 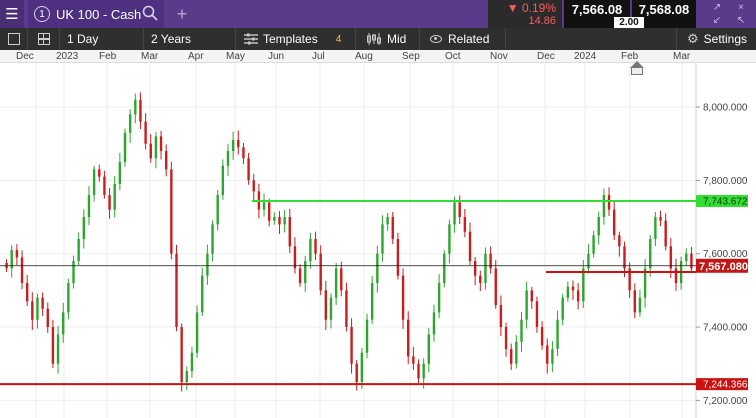 What do you see at coordinates (290, 39) in the screenshot?
I see `templates-label: Templates` at bounding box center [290, 39].